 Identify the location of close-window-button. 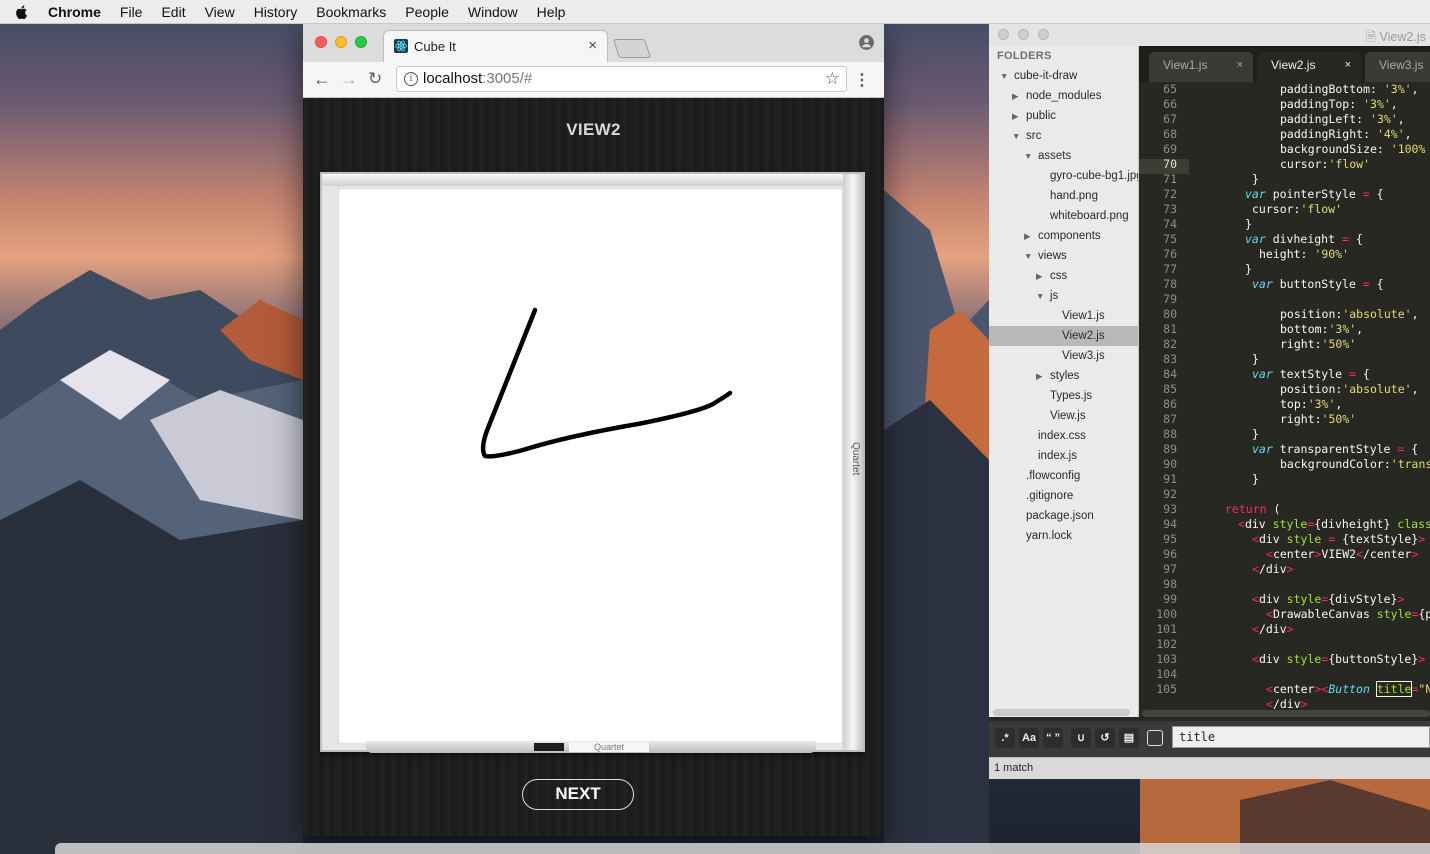
(321, 42).